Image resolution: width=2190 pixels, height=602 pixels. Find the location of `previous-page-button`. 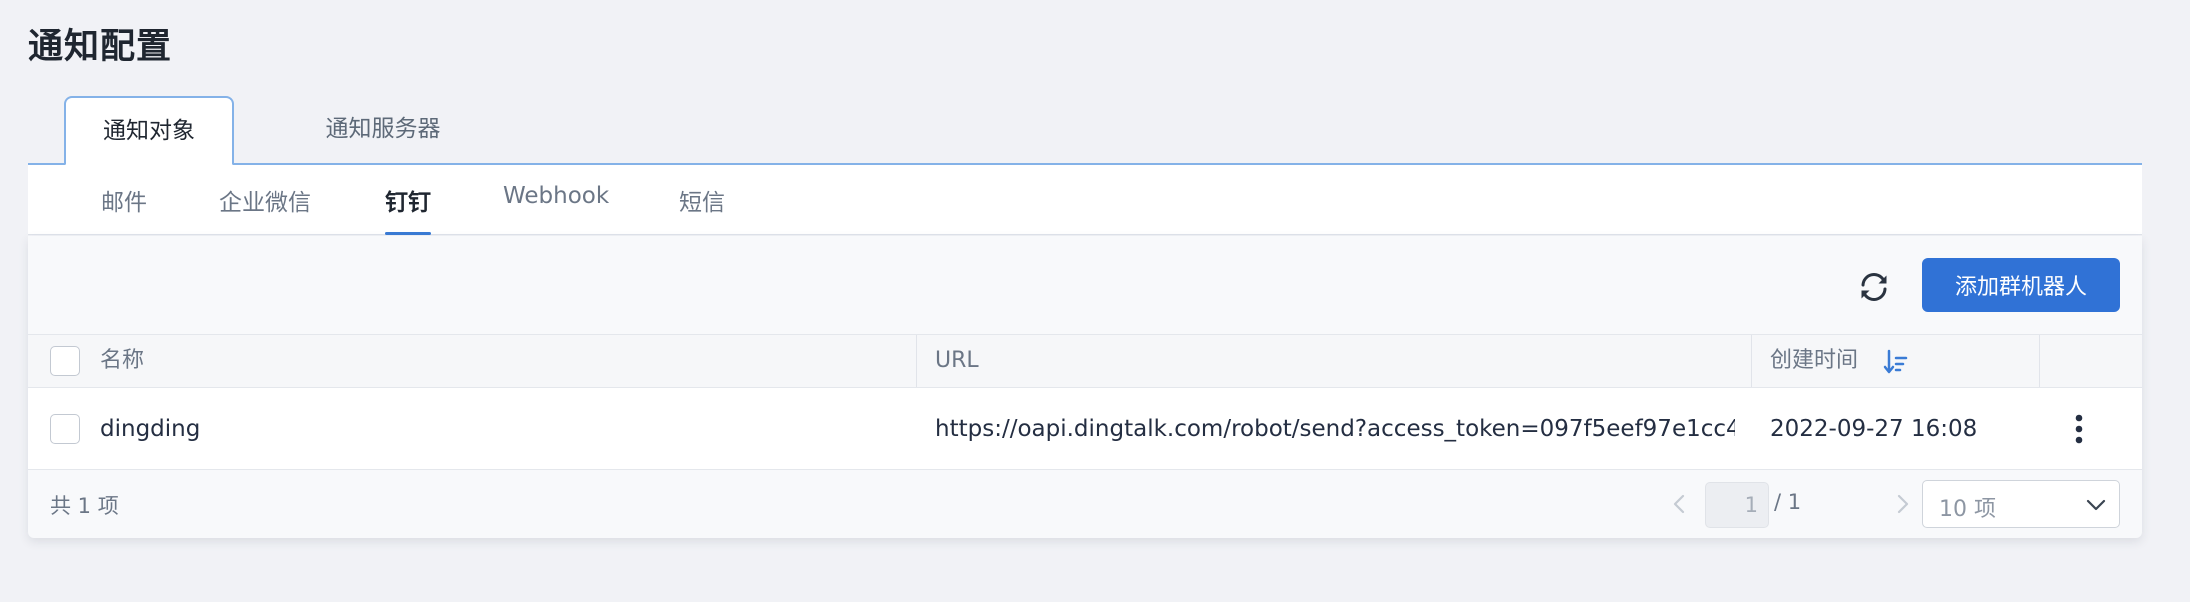

previous-page-button is located at coordinates (1679, 504).